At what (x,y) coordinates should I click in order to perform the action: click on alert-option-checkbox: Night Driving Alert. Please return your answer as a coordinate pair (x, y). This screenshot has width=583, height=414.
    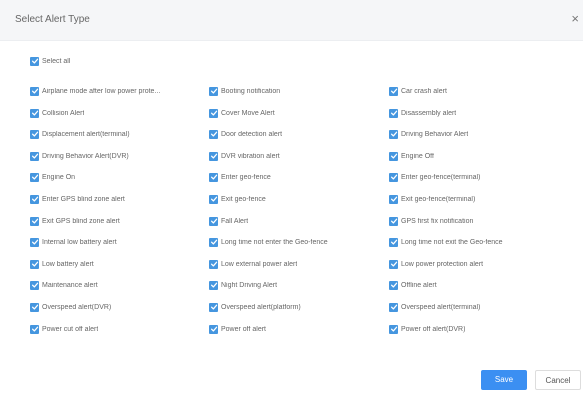
    Looking at the image, I should click on (243, 285).